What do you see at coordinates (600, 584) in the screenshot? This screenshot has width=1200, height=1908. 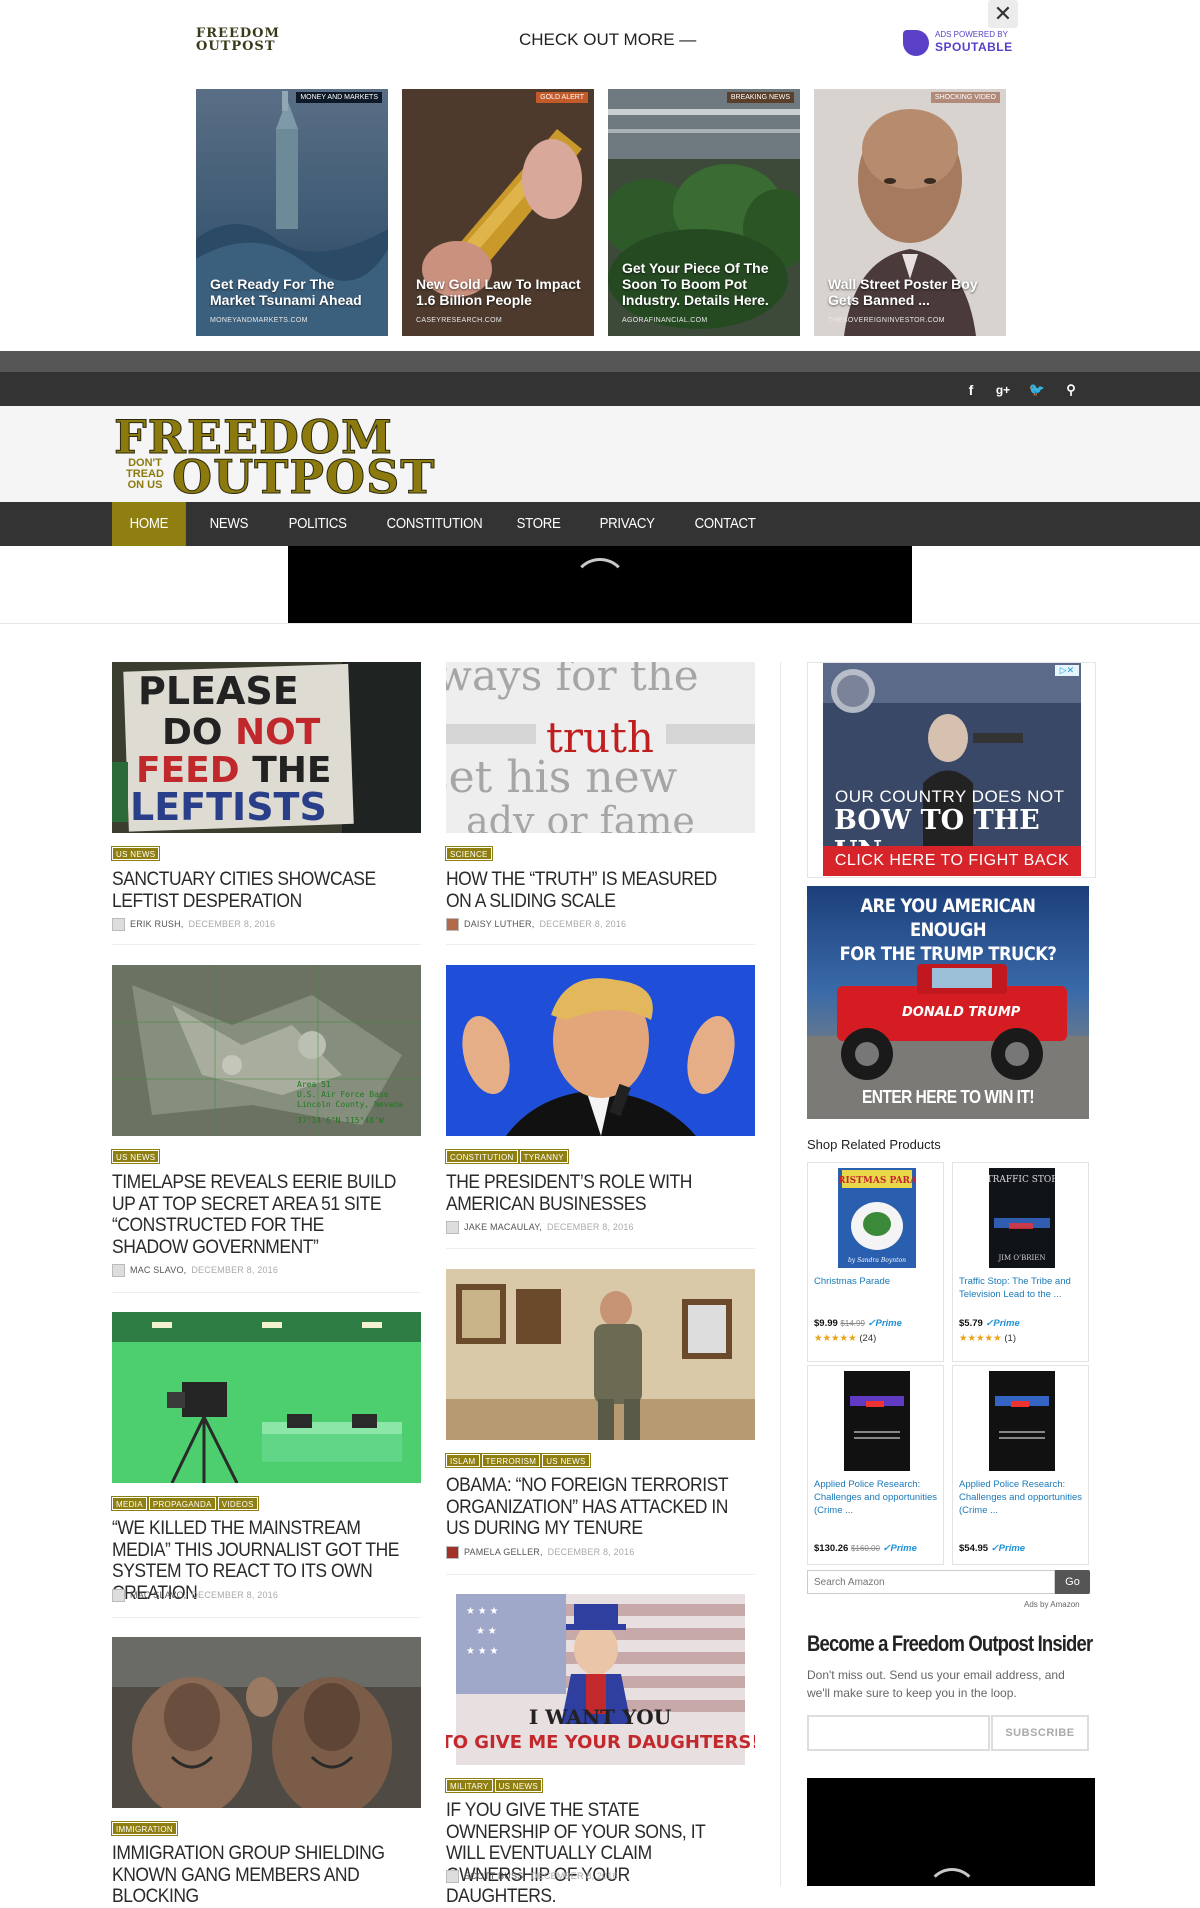 I see `video-player` at bounding box center [600, 584].